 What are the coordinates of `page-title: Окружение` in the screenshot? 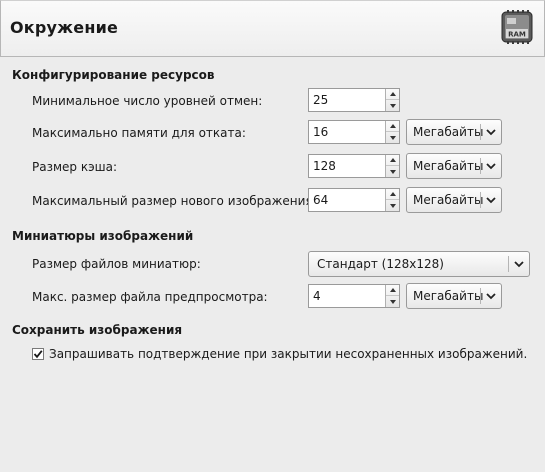 It's located at (64, 27).